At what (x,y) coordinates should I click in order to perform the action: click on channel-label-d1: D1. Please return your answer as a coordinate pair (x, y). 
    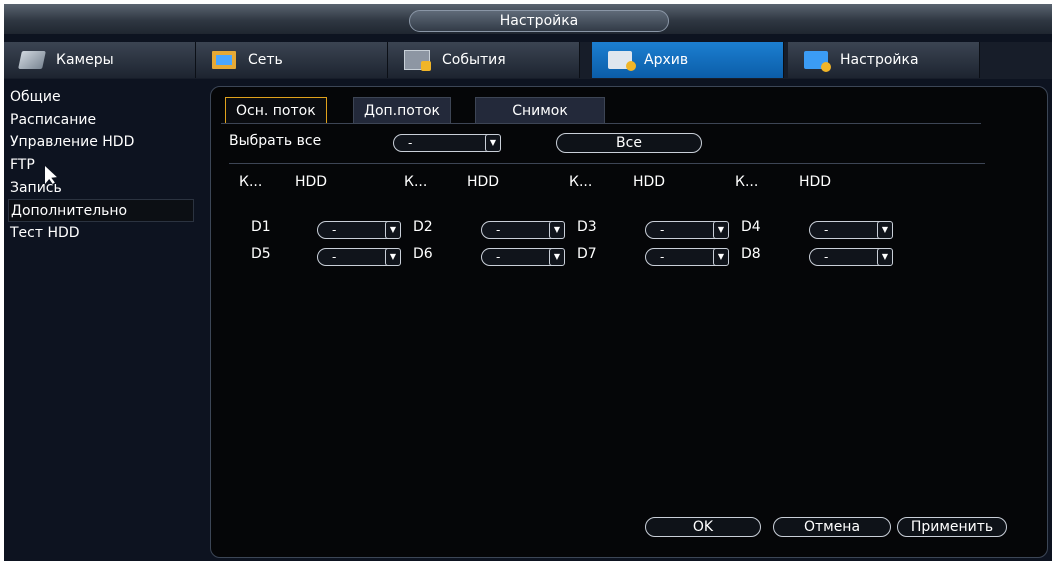
    Looking at the image, I should click on (261, 227).